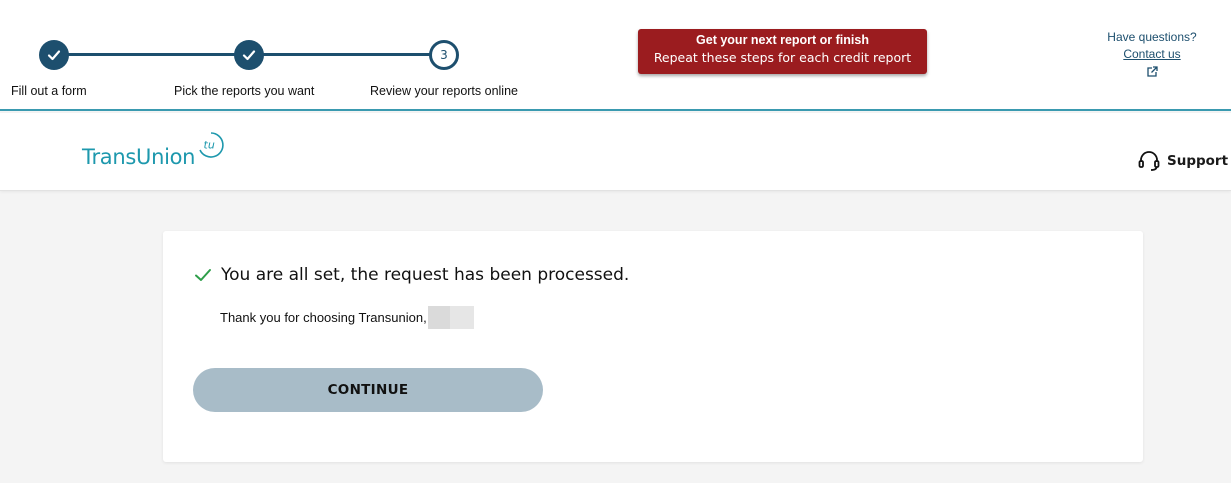 Image resolution: width=1231 pixels, height=483 pixels. What do you see at coordinates (782, 40) in the screenshot?
I see `banner-title: Get your next report or finish` at bounding box center [782, 40].